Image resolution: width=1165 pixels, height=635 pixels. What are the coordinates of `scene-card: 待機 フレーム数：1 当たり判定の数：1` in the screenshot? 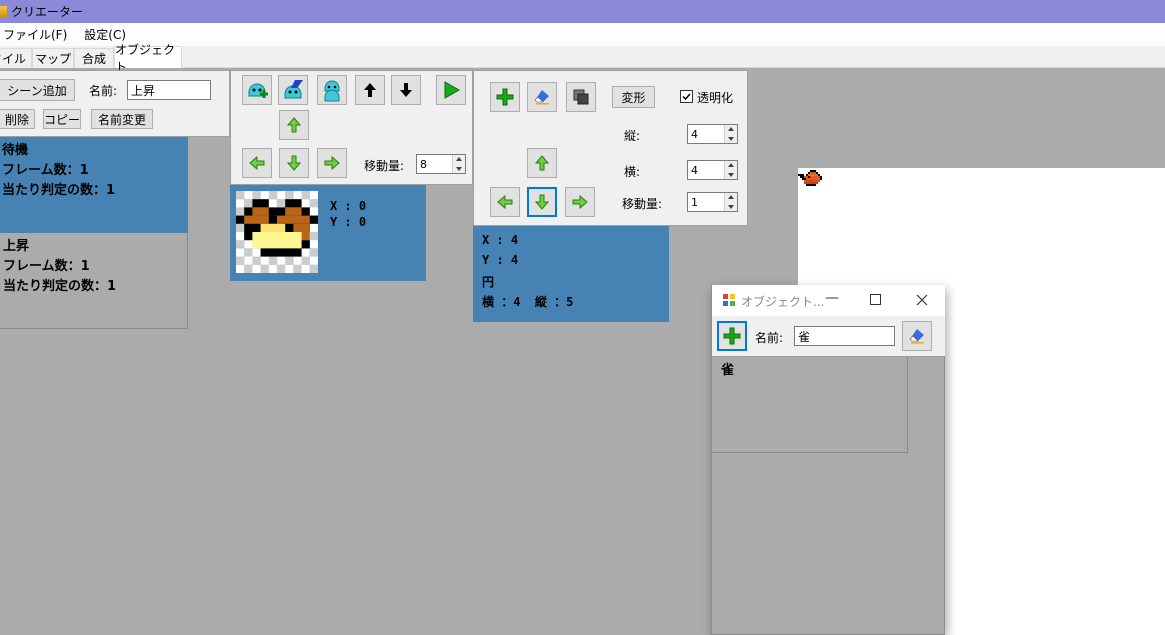 It's located at (94, 185).